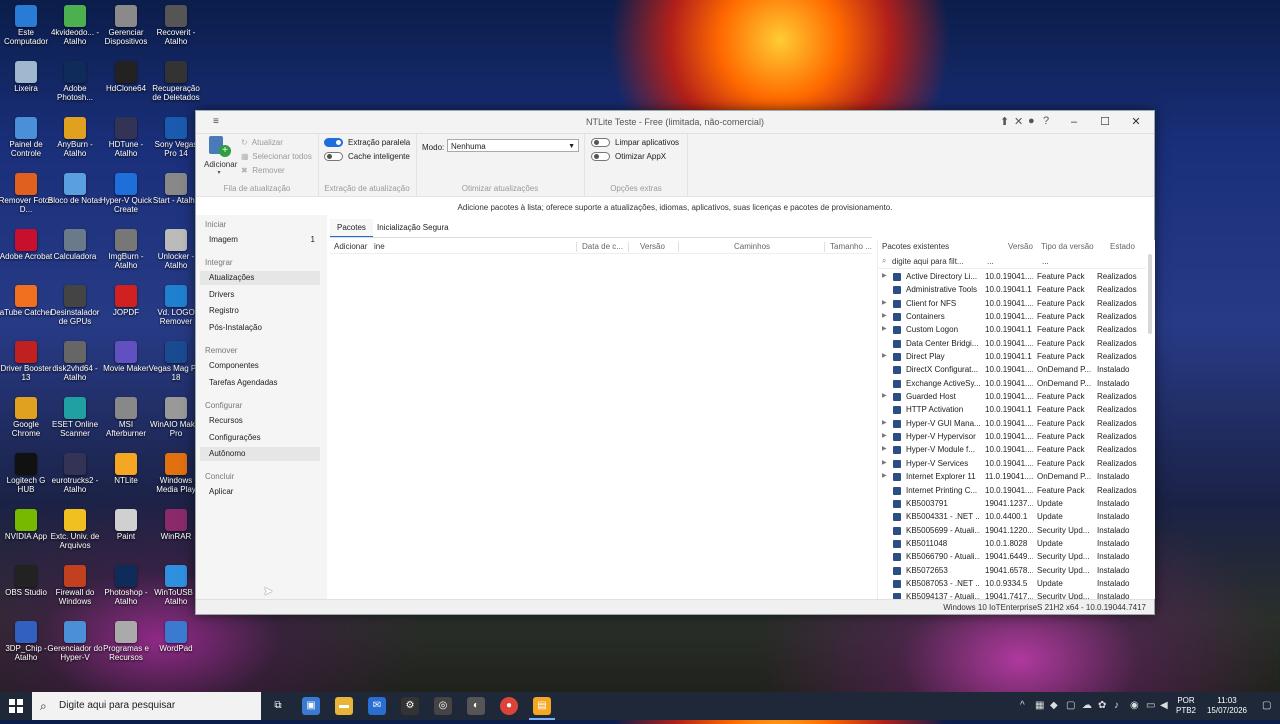  I want to click on task-view-icon: ⧉, so click(278, 706).